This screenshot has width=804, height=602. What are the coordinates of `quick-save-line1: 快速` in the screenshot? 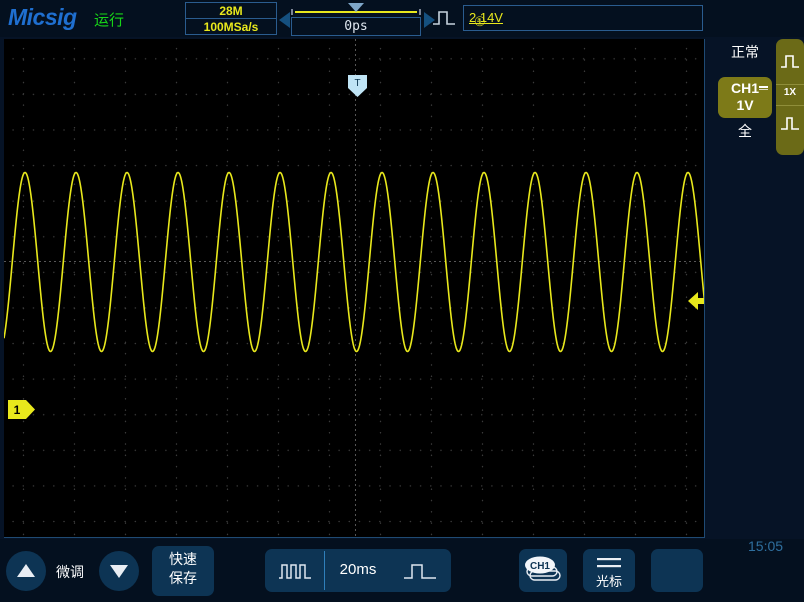 It's located at (183, 560).